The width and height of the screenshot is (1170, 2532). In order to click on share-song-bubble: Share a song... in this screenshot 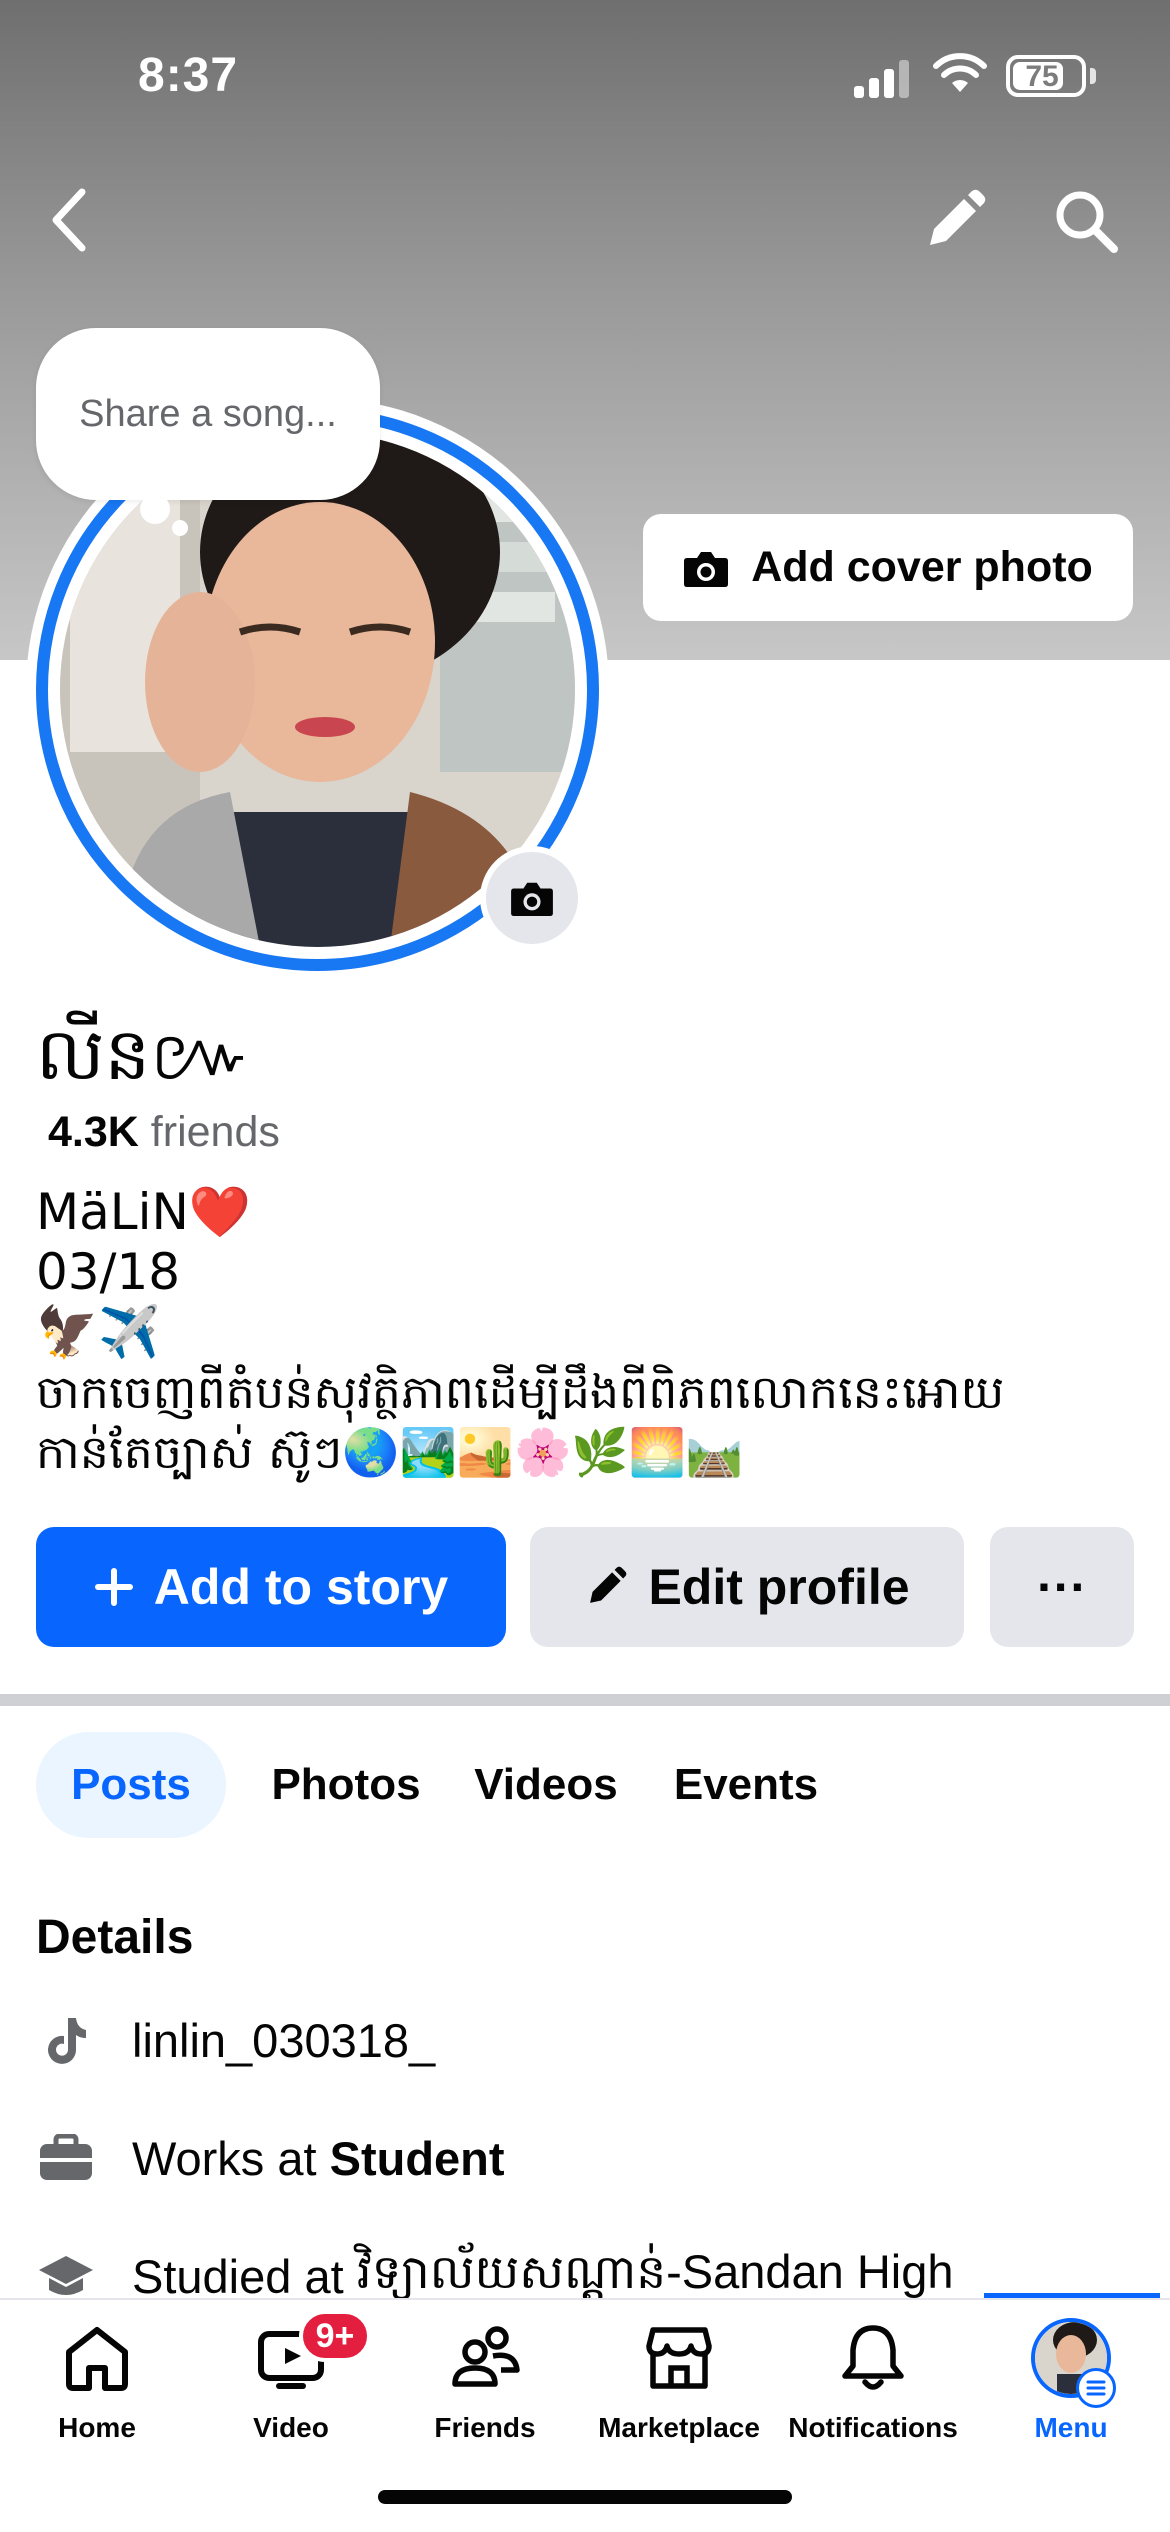, I will do `click(208, 414)`.